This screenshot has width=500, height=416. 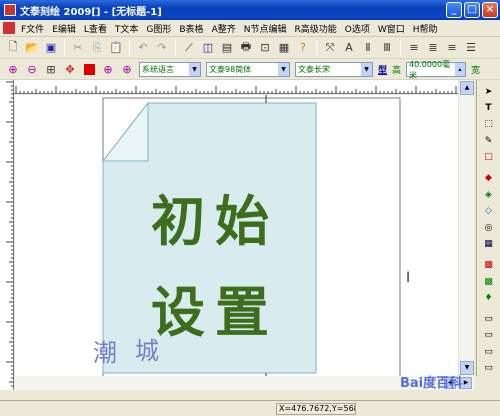 What do you see at coordinates (78, 48) in the screenshot?
I see `cut-icon: ✂` at bounding box center [78, 48].